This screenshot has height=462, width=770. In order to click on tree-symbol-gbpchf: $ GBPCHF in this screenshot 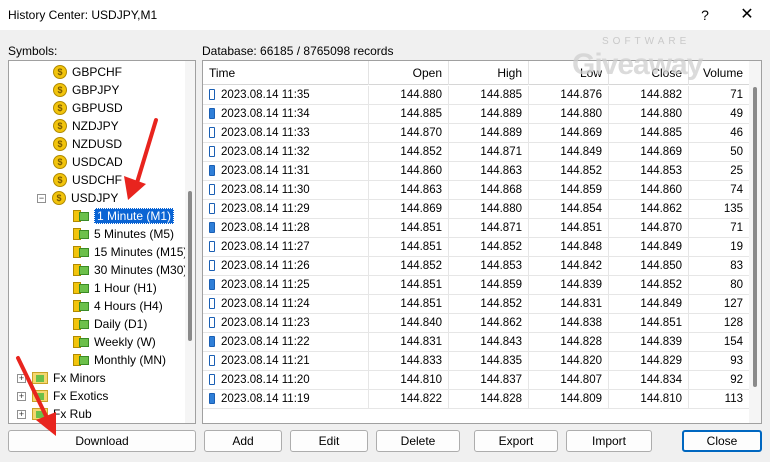, I will do `click(87, 72)`.